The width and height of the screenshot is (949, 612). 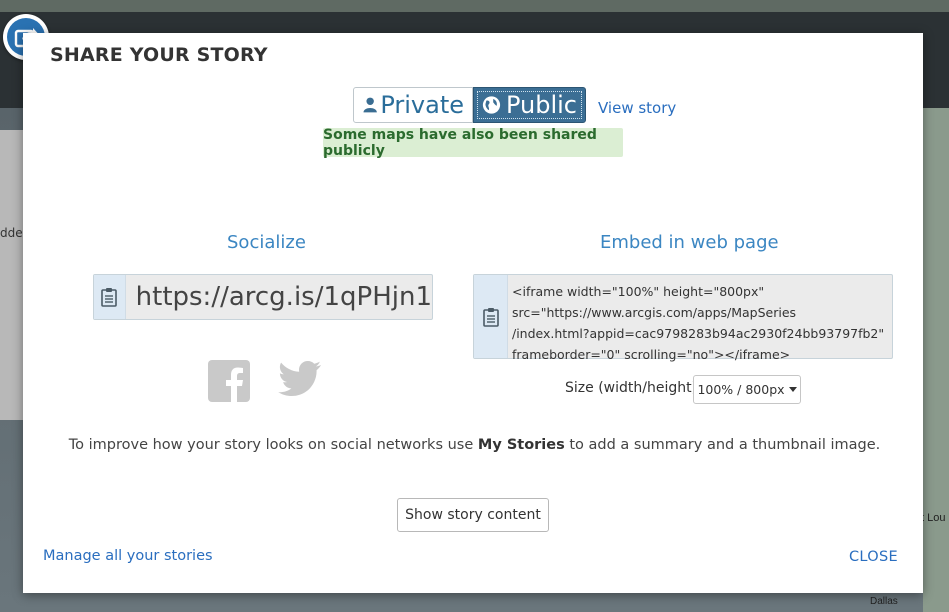 What do you see at coordinates (792, 389) in the screenshot?
I see `caret-down-icon` at bounding box center [792, 389].